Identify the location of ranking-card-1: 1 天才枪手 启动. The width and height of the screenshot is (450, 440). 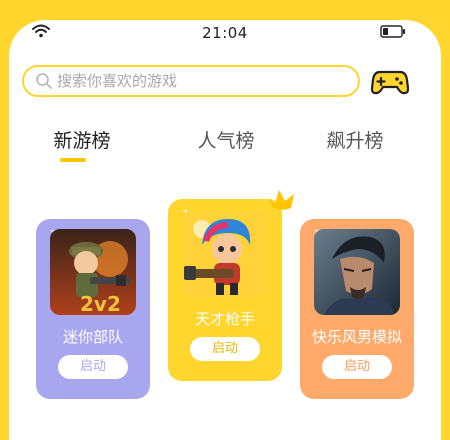
(225, 290).